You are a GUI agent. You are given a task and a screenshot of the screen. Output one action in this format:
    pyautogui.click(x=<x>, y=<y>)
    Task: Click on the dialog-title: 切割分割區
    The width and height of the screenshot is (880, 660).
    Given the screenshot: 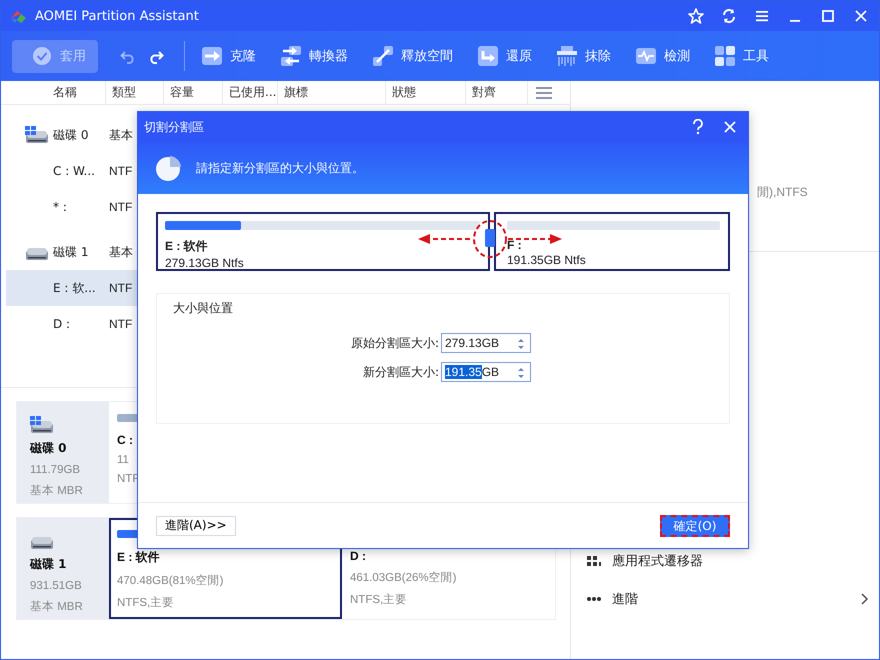 What is the action you would take?
    pyautogui.click(x=174, y=127)
    